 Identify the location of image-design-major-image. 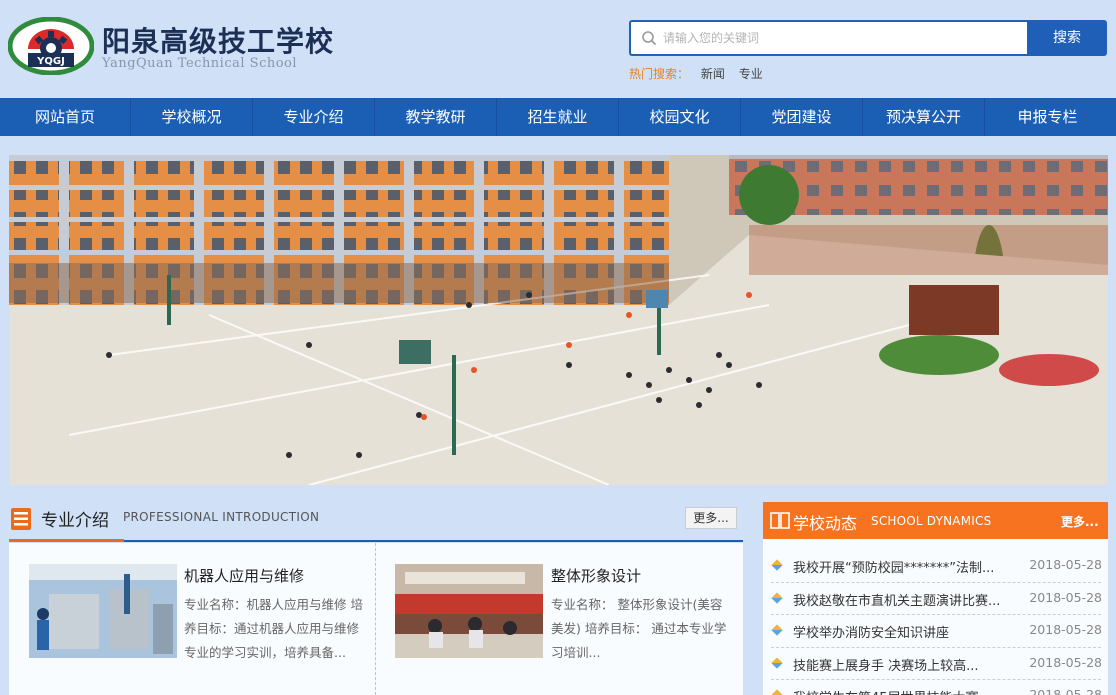
(469, 611).